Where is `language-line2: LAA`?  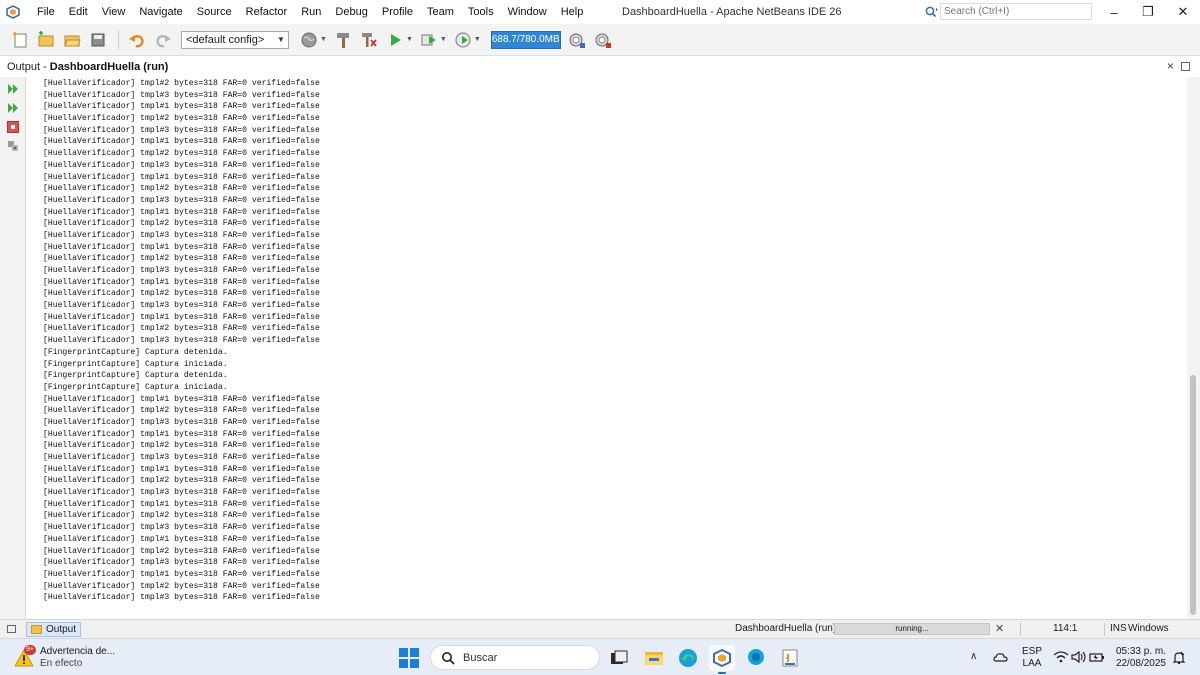 language-line2: LAA is located at coordinates (1032, 663).